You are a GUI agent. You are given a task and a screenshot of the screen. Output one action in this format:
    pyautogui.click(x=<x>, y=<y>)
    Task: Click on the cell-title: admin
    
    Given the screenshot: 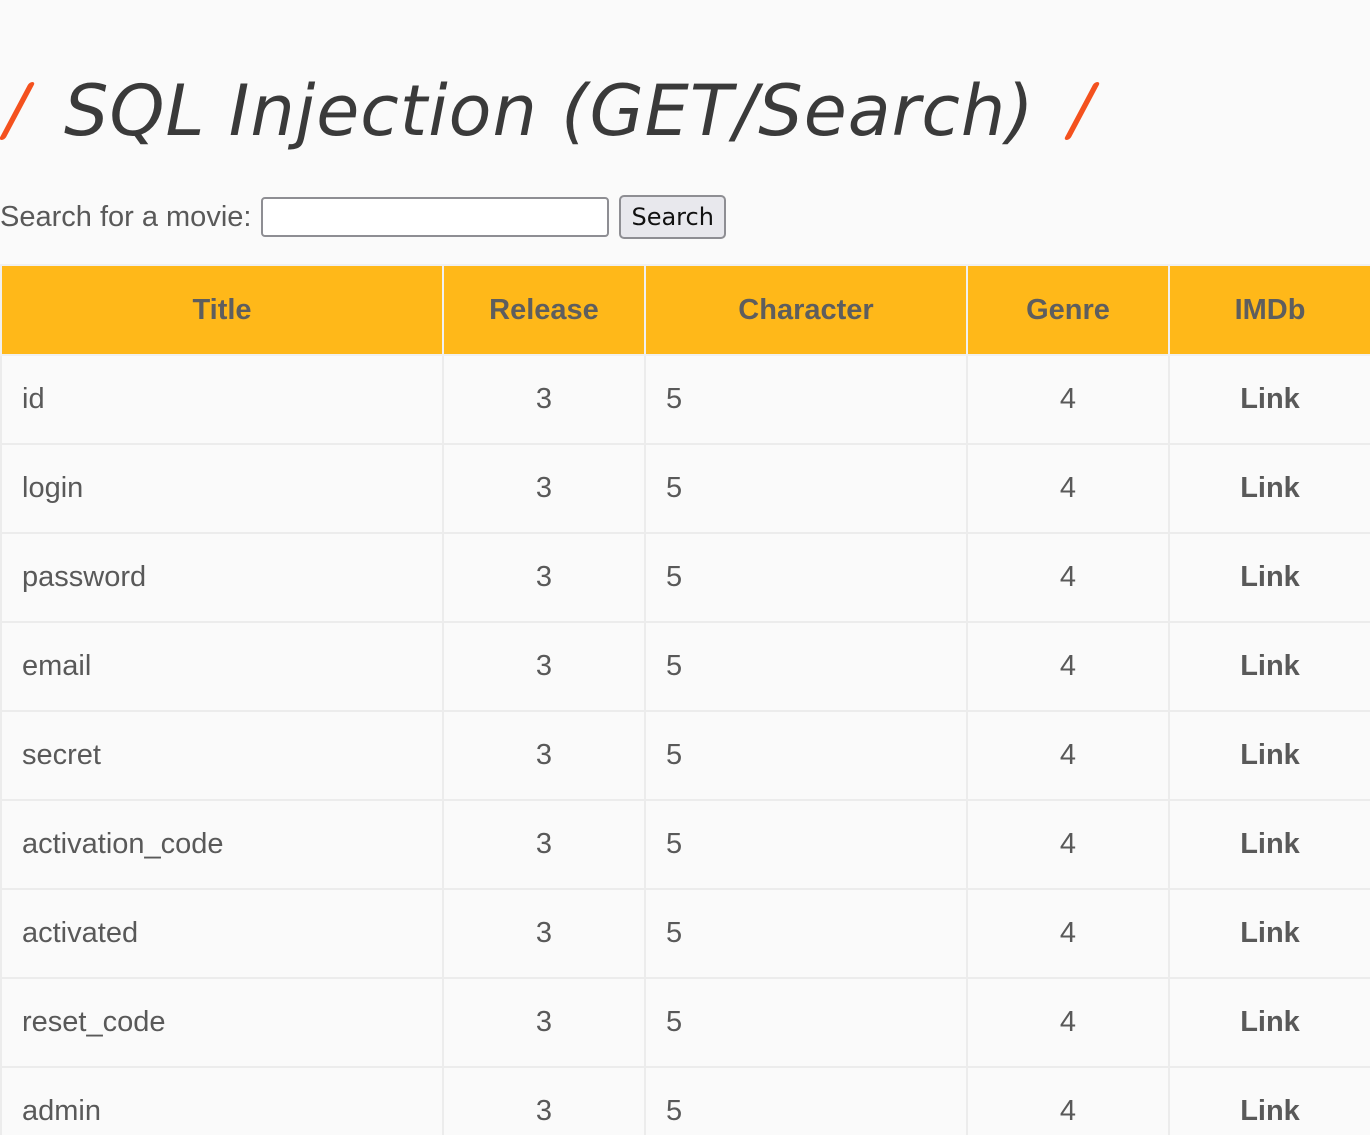 What is the action you would take?
    pyautogui.click(x=222, y=1100)
    